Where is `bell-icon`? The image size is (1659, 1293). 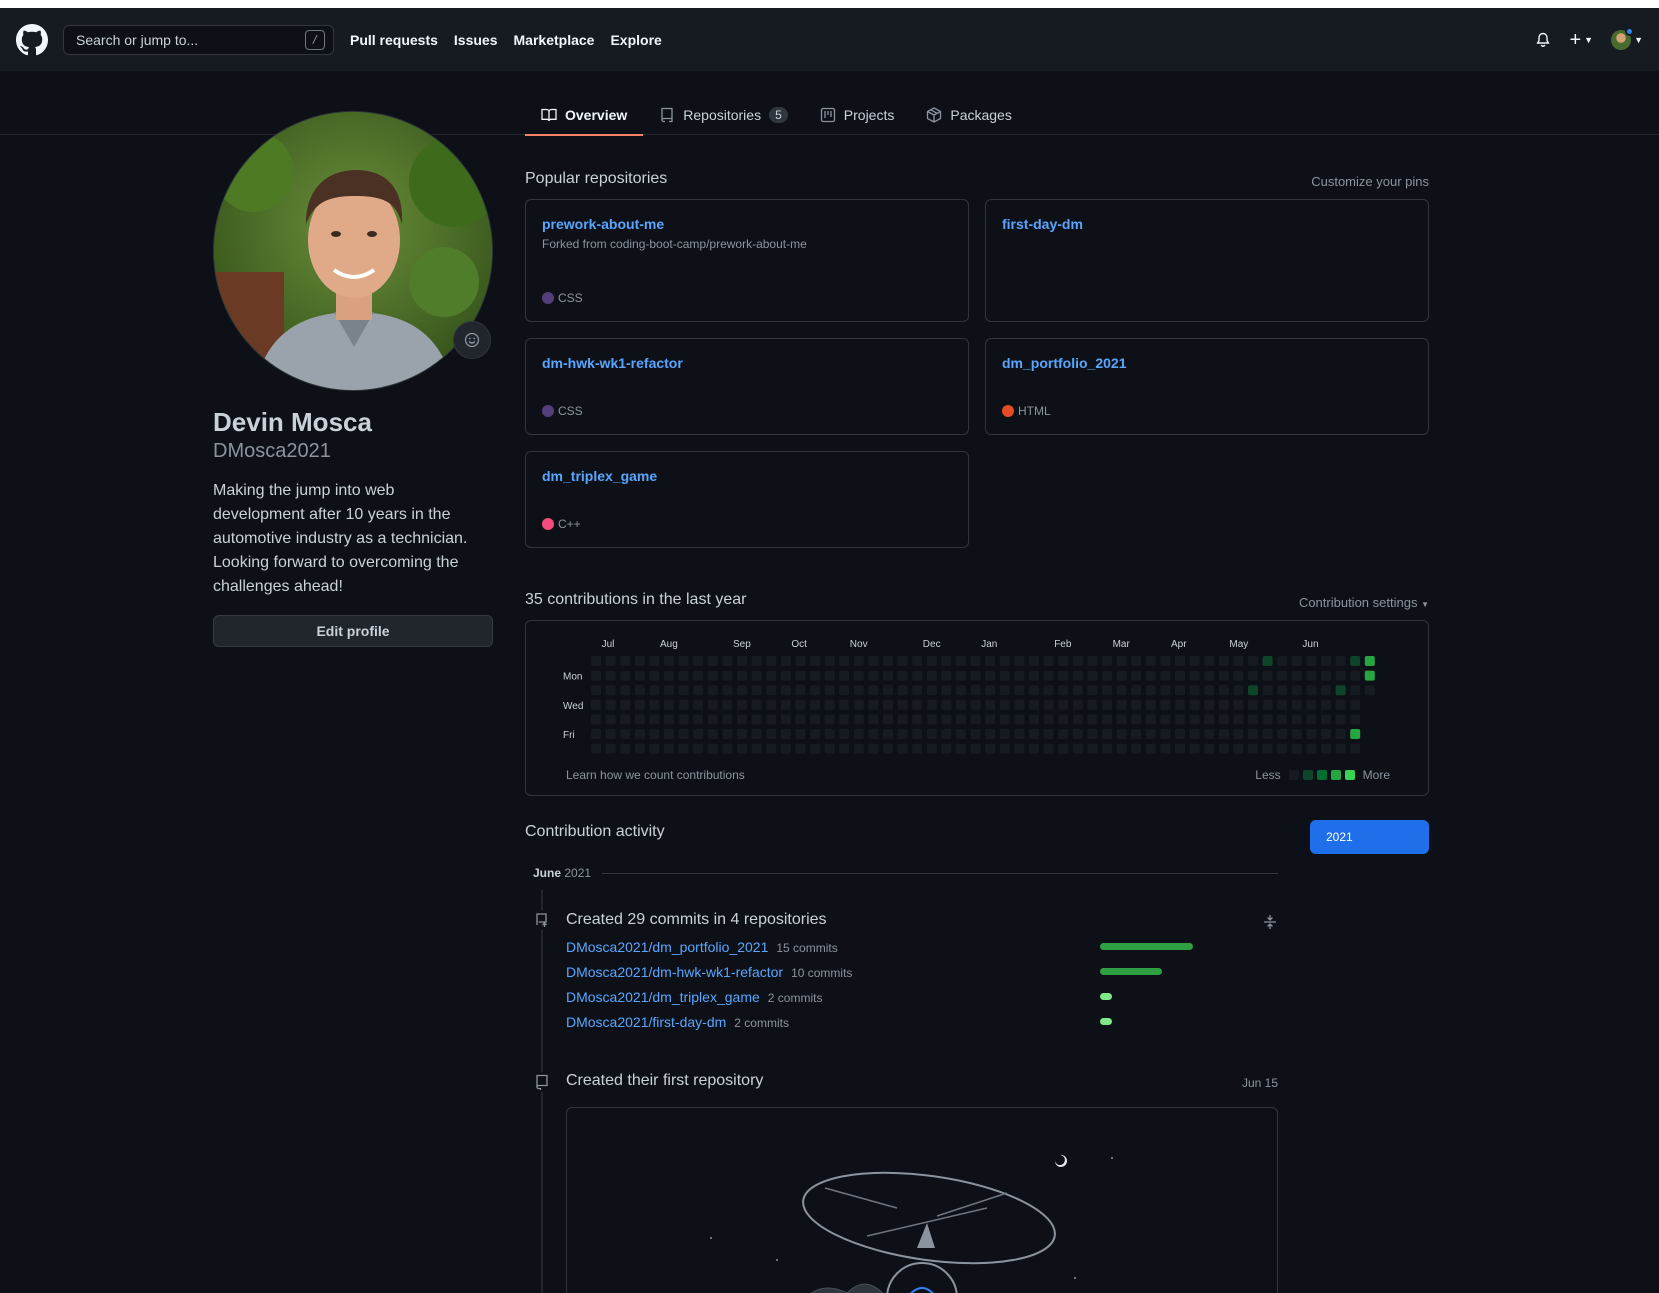
bell-icon is located at coordinates (1543, 40).